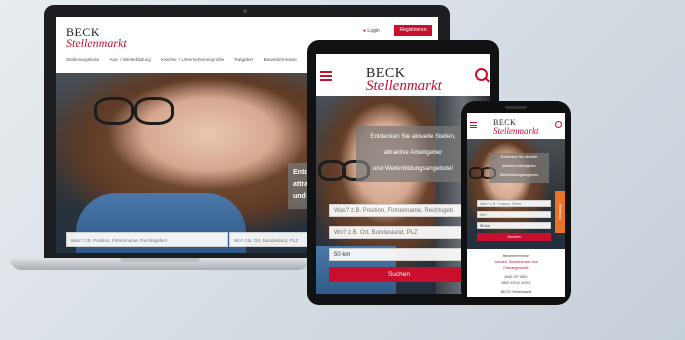 The width and height of the screenshot is (685, 340). What do you see at coordinates (516, 268) in the screenshot?
I see `promo-line-3: Fachangestellte` at bounding box center [516, 268].